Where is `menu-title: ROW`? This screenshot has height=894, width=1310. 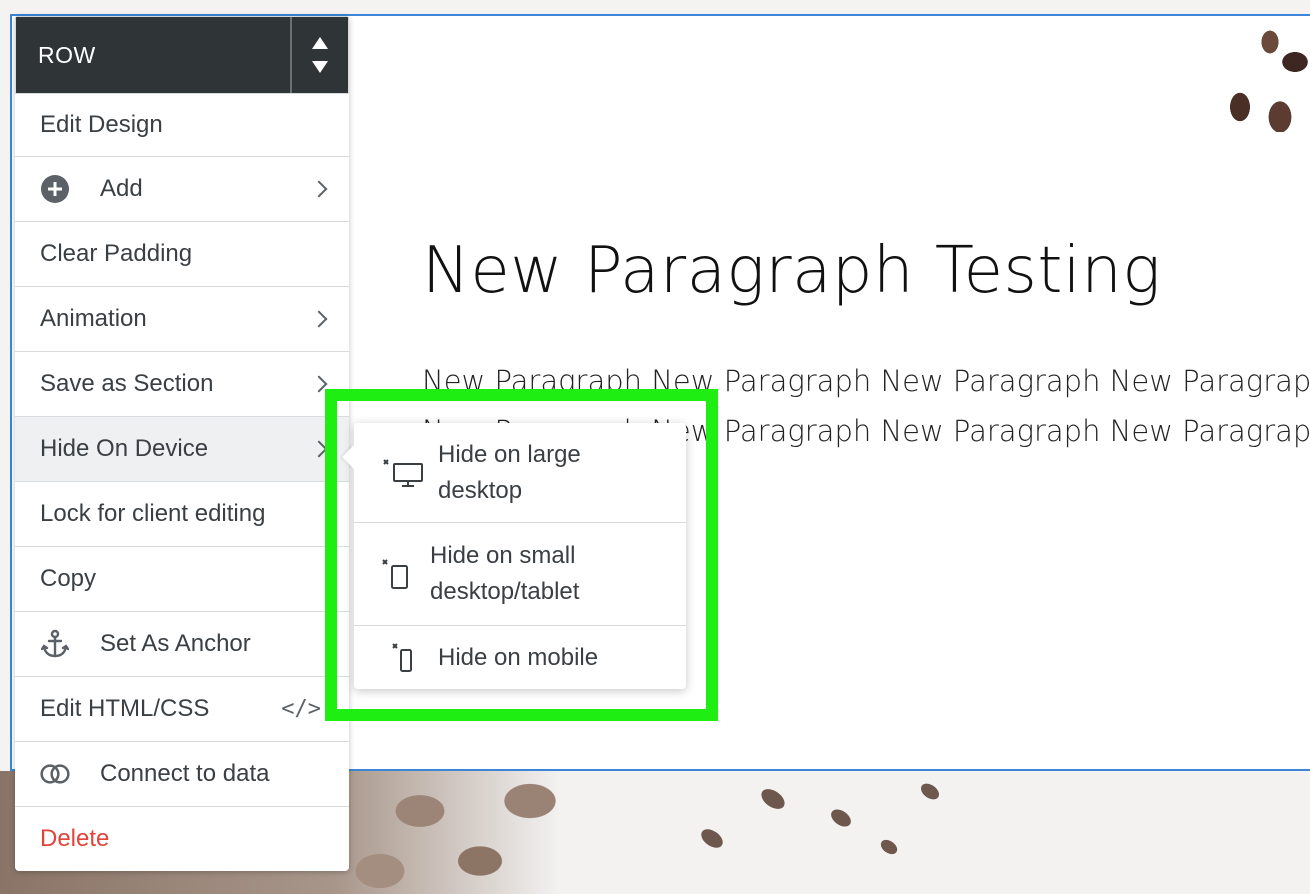
menu-title: ROW is located at coordinates (67, 54).